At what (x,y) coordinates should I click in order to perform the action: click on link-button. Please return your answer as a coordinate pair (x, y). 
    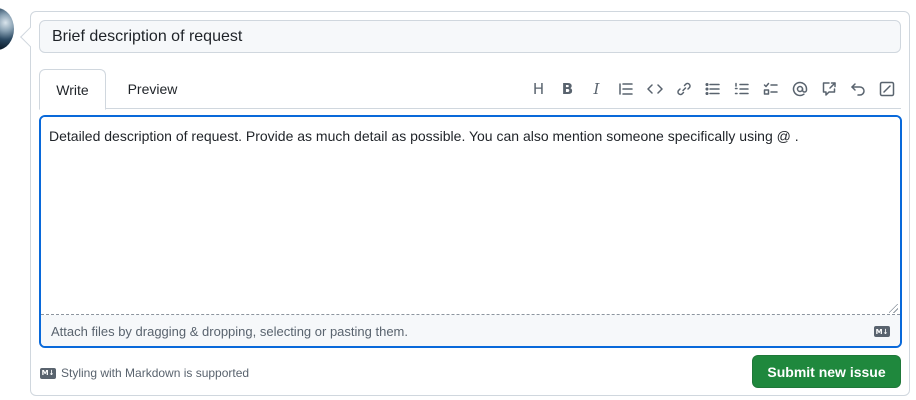
    Looking at the image, I should click on (683, 89).